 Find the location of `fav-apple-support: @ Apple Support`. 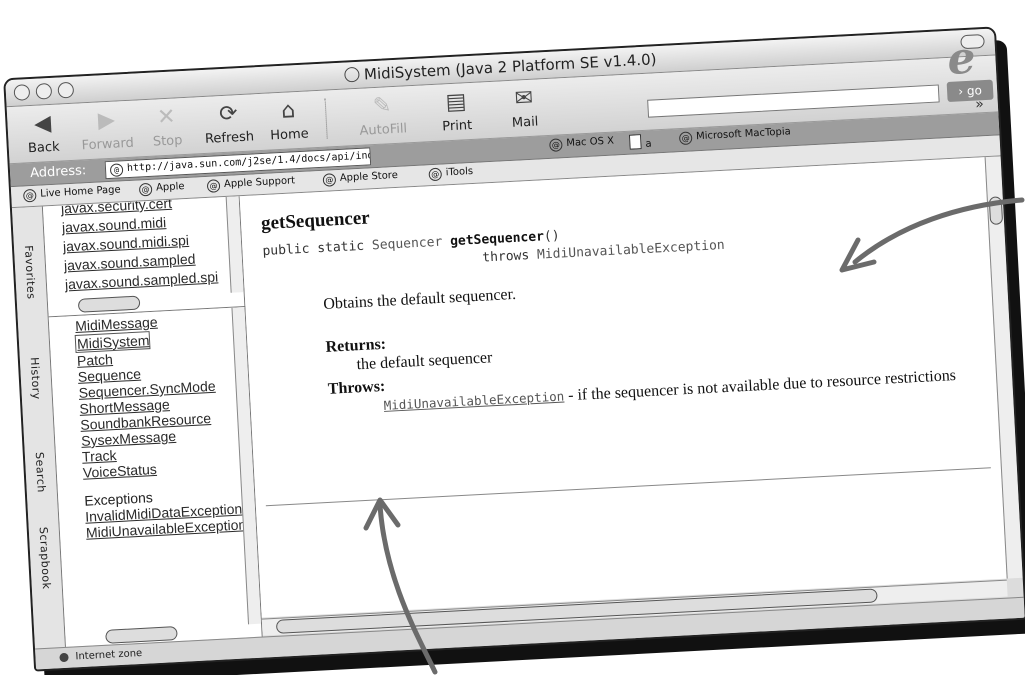

fav-apple-support: @ Apple Support is located at coordinates (251, 184).